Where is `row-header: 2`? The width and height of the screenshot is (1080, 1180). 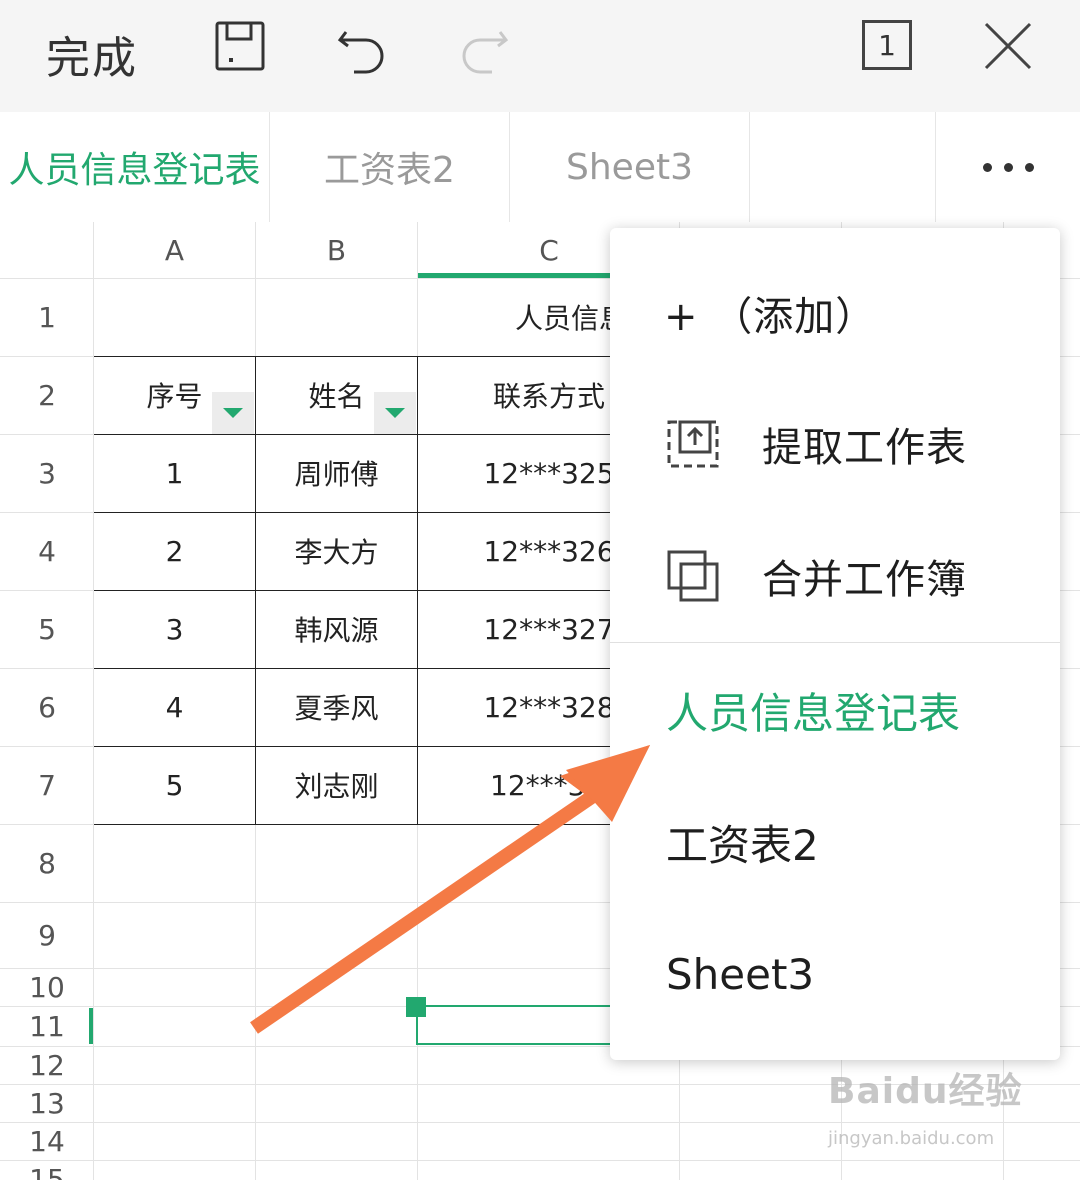 row-header: 2 is located at coordinates (47, 395).